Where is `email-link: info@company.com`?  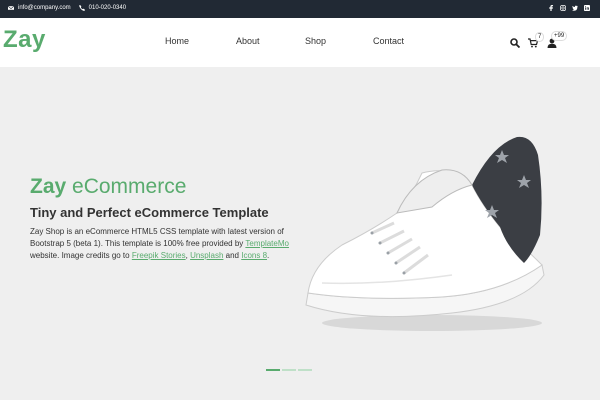
email-link: info@company.com is located at coordinates (39, 8).